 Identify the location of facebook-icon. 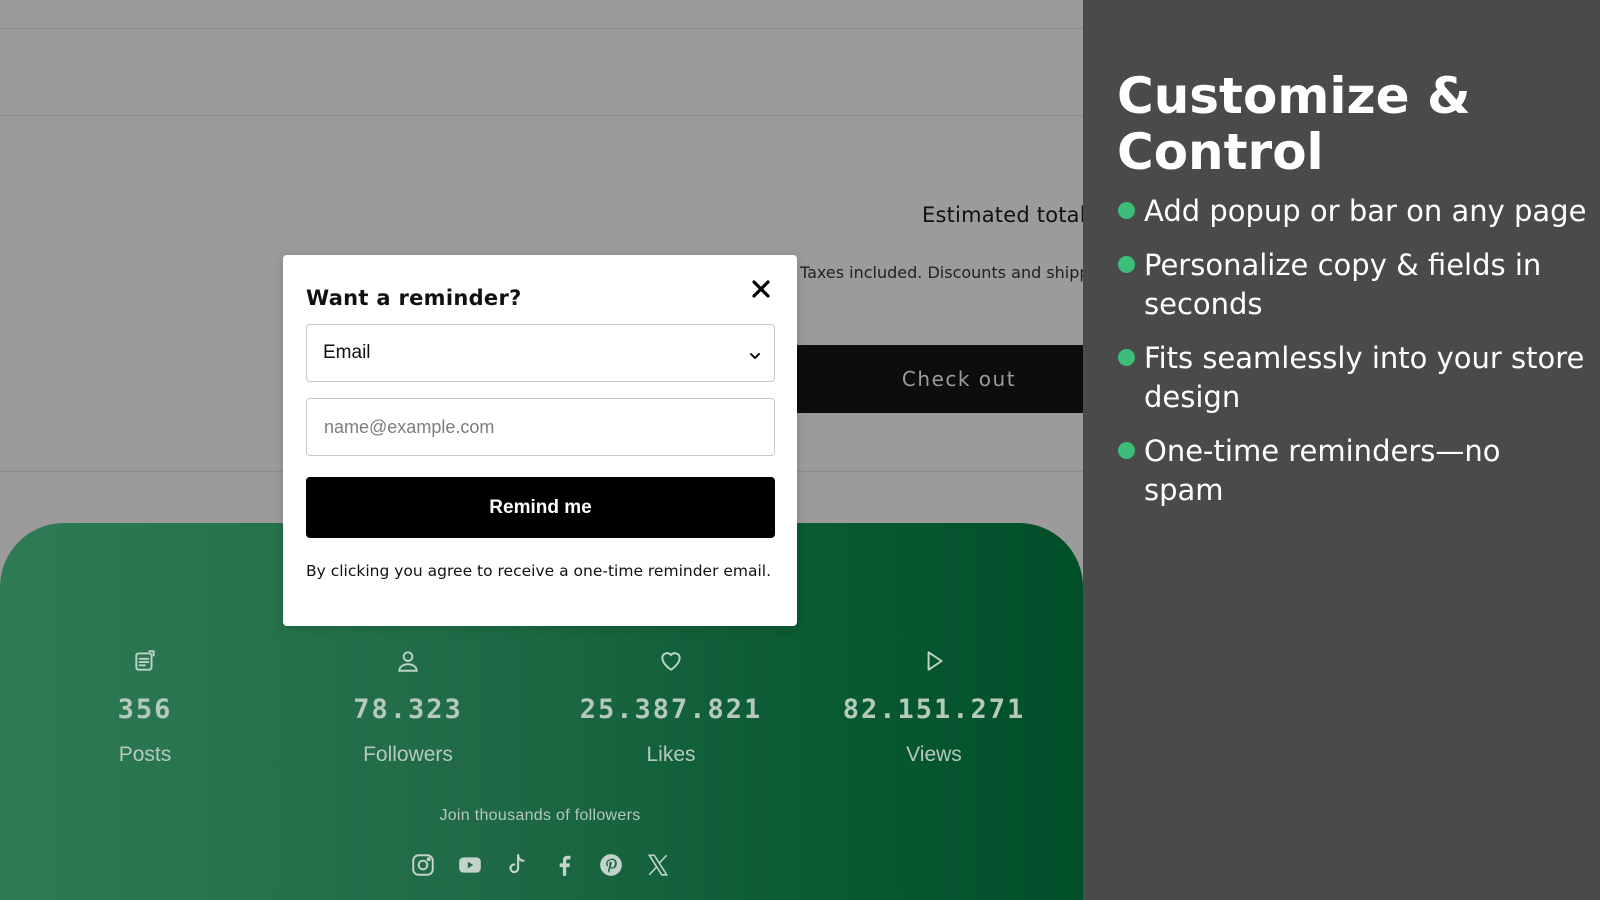
(564, 865).